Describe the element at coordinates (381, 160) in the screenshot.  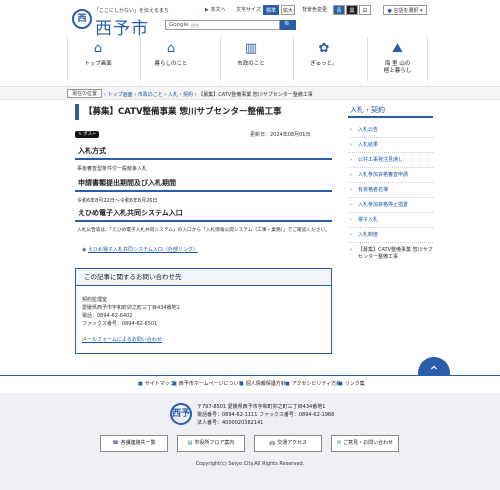
I see `sidebar-item-label: 公共工事発注見通し` at that location.